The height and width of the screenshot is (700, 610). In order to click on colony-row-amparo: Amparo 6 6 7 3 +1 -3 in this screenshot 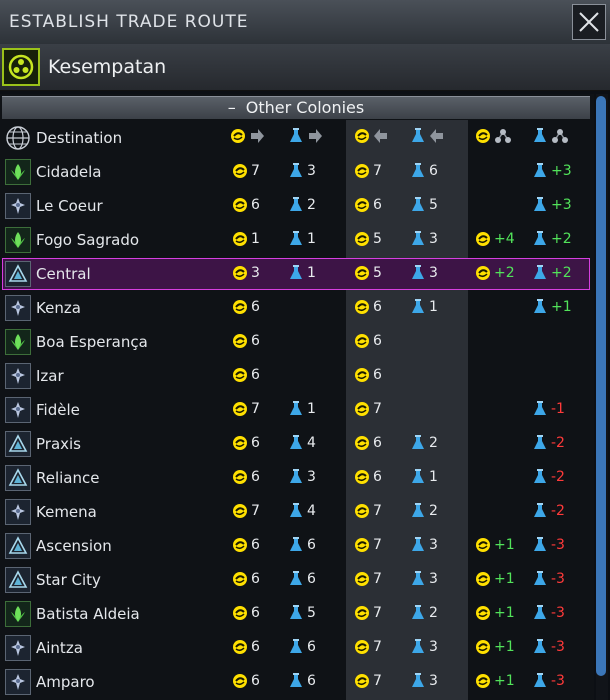, I will do `click(296, 682)`.